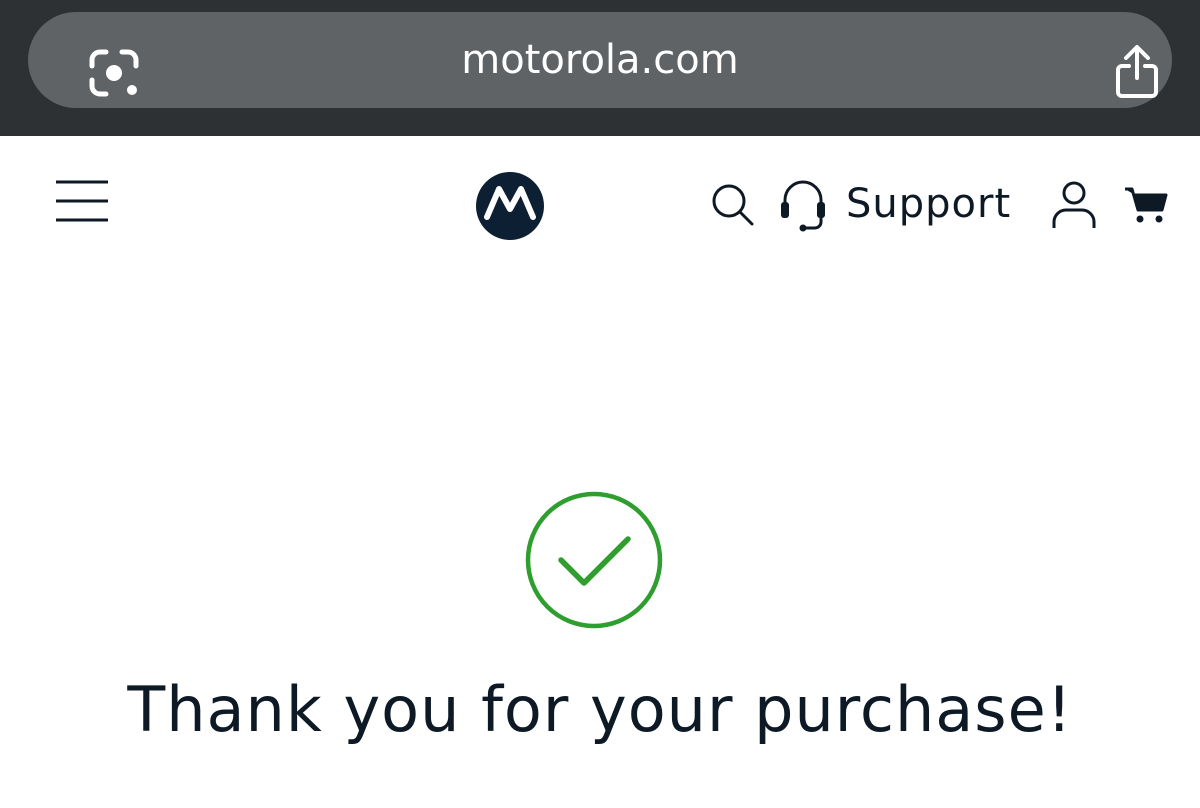 This screenshot has height=808, width=1200. Describe the element at coordinates (733, 205) in the screenshot. I see `search-icon` at that location.